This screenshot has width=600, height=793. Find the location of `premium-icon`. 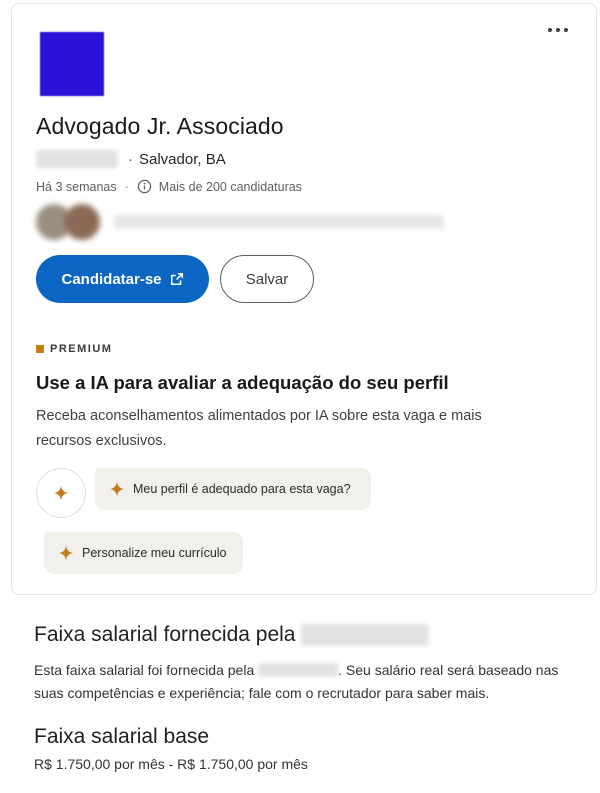

premium-icon is located at coordinates (40, 349).